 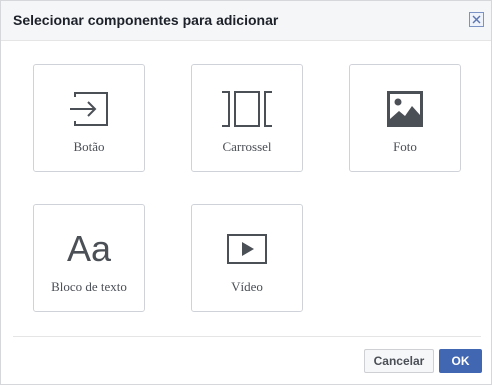 I want to click on carousel-icon, so click(x=247, y=109).